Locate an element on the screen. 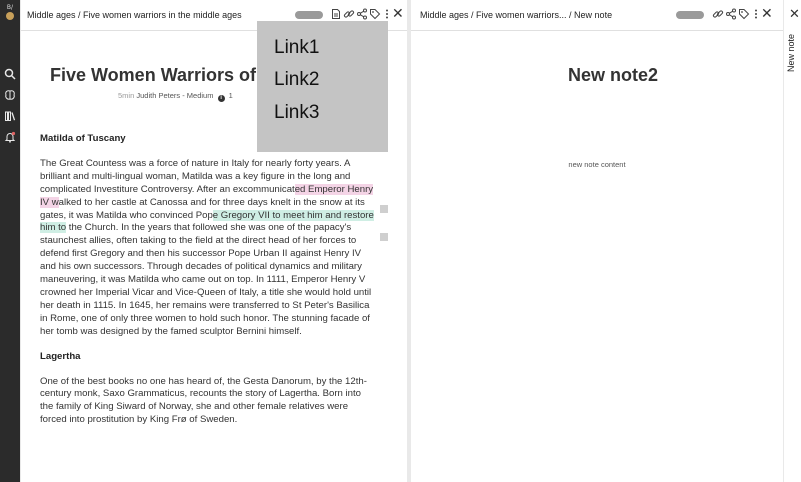 The image size is (801, 482). article-meta: 5min Judith Peters - Medium i 1 is located at coordinates (175, 96).